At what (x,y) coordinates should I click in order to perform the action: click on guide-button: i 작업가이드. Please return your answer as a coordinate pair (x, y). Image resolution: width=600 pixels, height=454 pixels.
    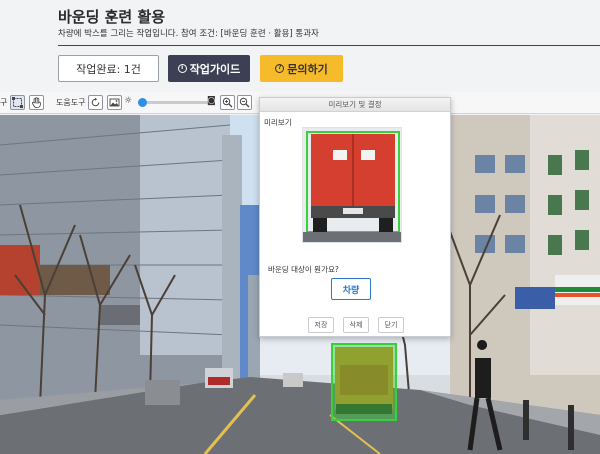
    Looking at the image, I should click on (209, 68).